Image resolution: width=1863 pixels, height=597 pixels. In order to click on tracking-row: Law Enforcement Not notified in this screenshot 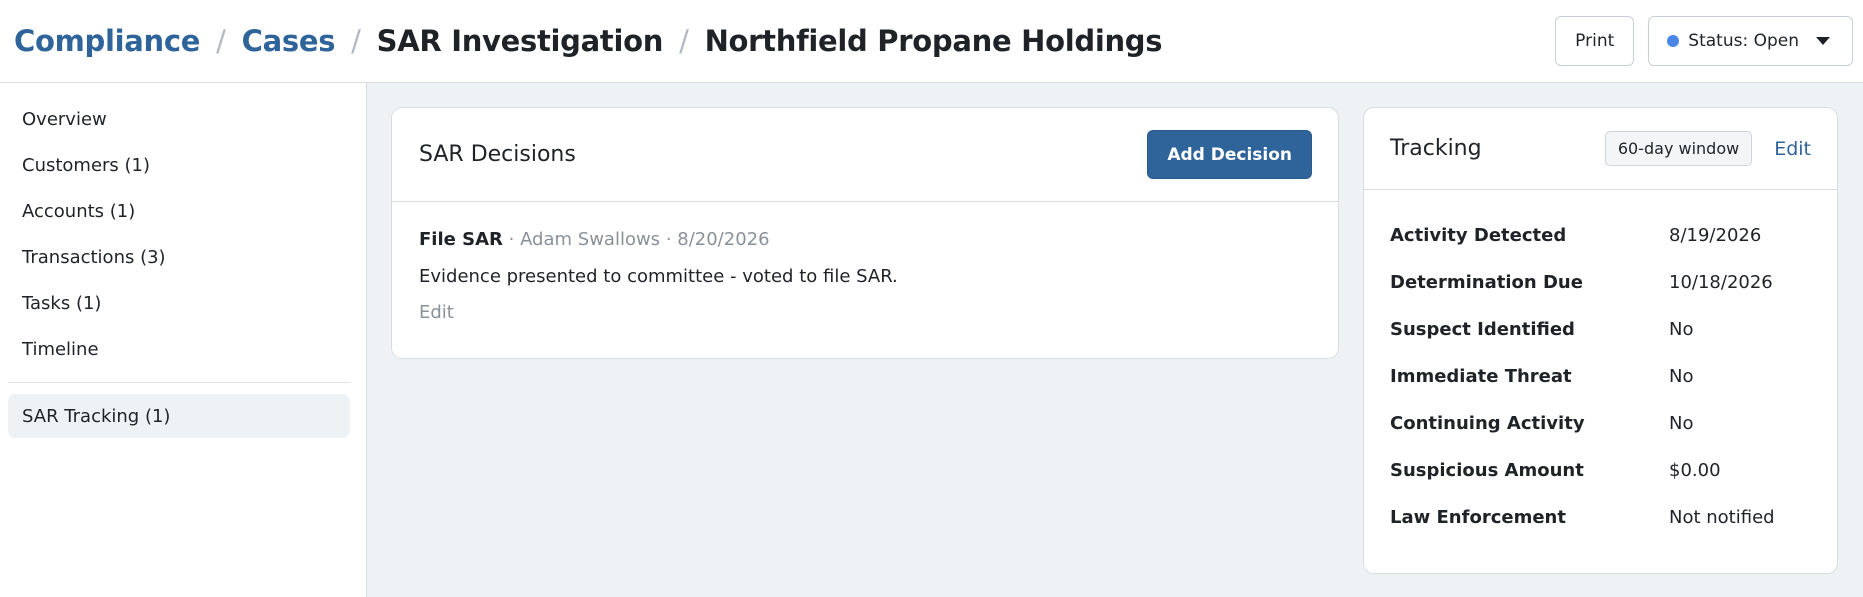, I will do `click(1600, 517)`.